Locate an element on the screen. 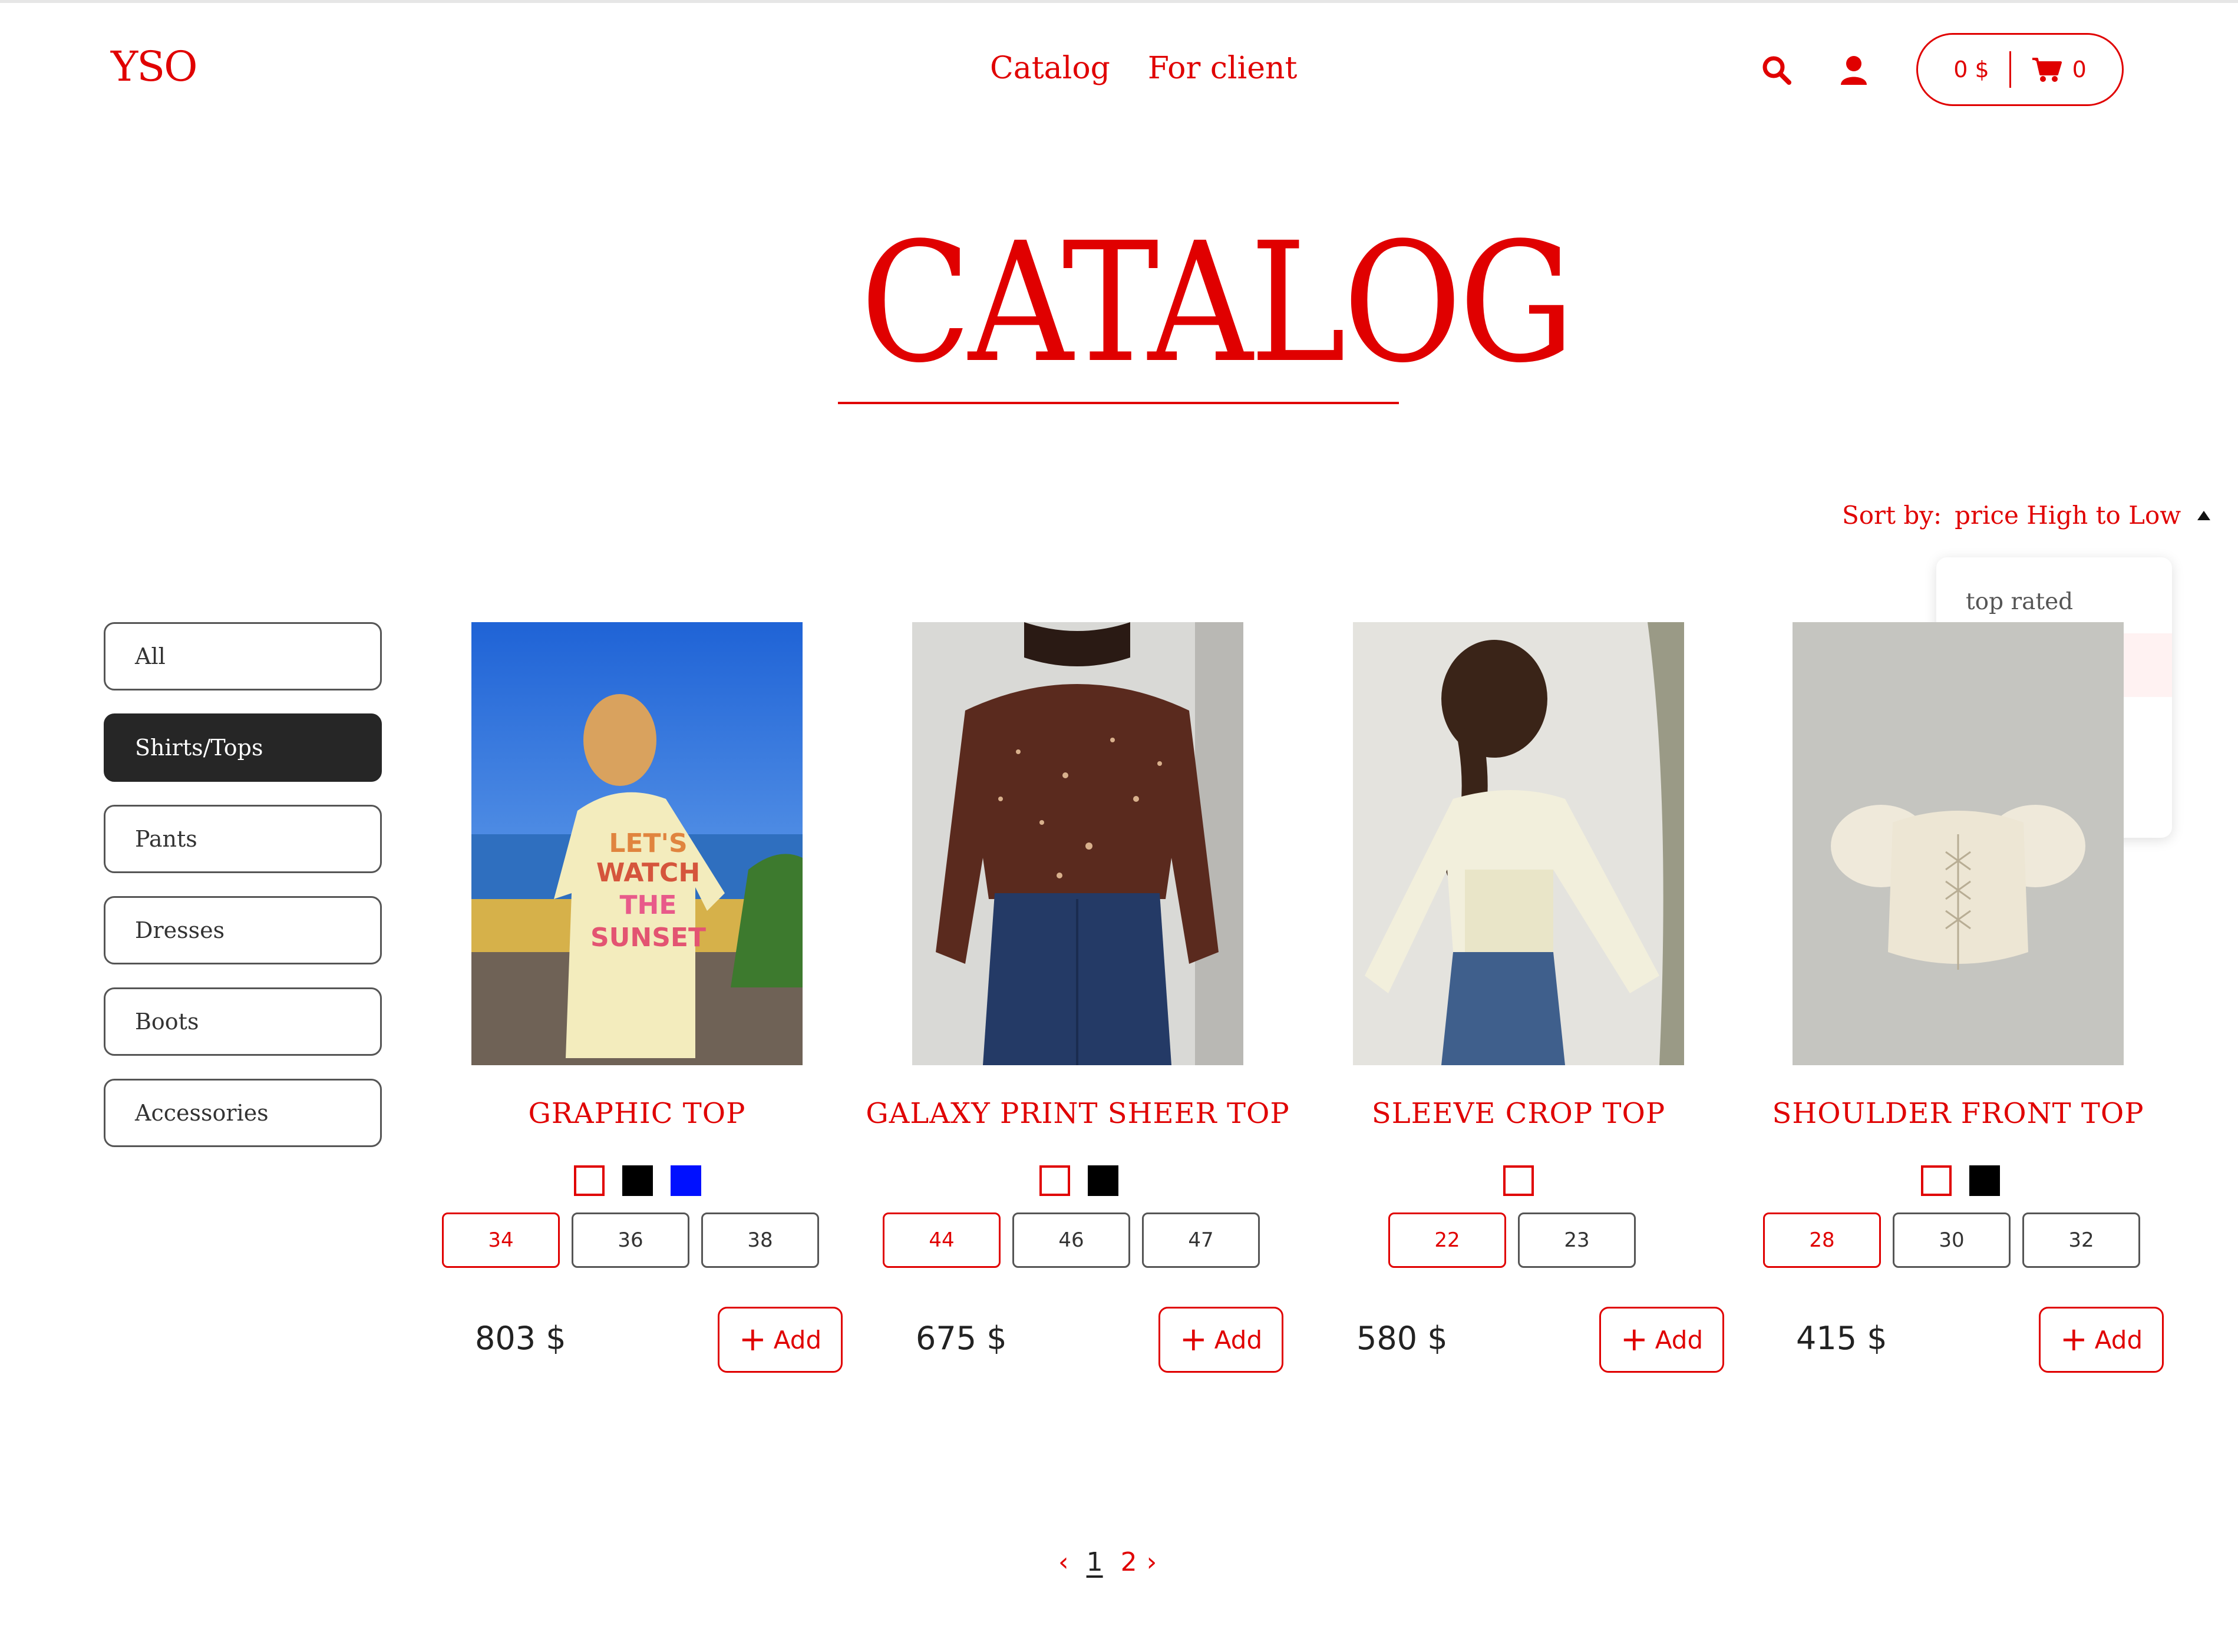  size-option: 36 is located at coordinates (630, 1240).